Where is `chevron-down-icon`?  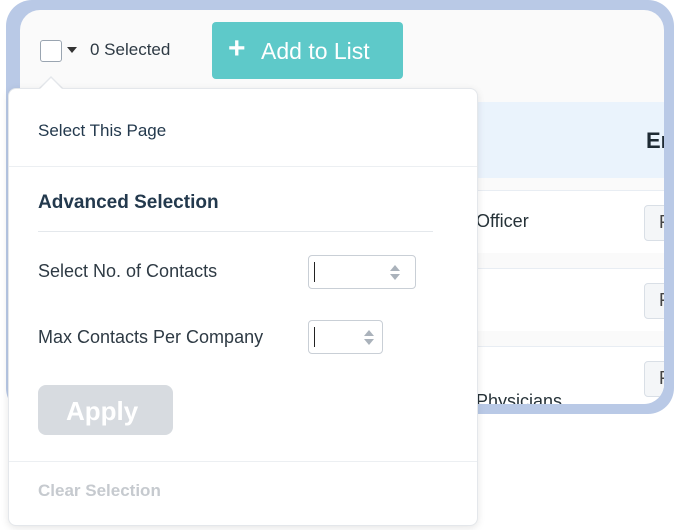
chevron-down-icon is located at coordinates (72, 50).